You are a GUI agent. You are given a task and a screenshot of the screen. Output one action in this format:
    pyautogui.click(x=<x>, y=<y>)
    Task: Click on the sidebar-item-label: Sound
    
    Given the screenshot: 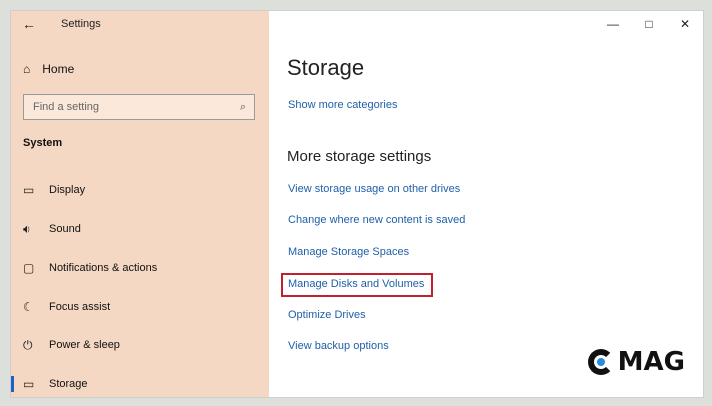 What is the action you would take?
    pyautogui.click(x=65, y=229)
    